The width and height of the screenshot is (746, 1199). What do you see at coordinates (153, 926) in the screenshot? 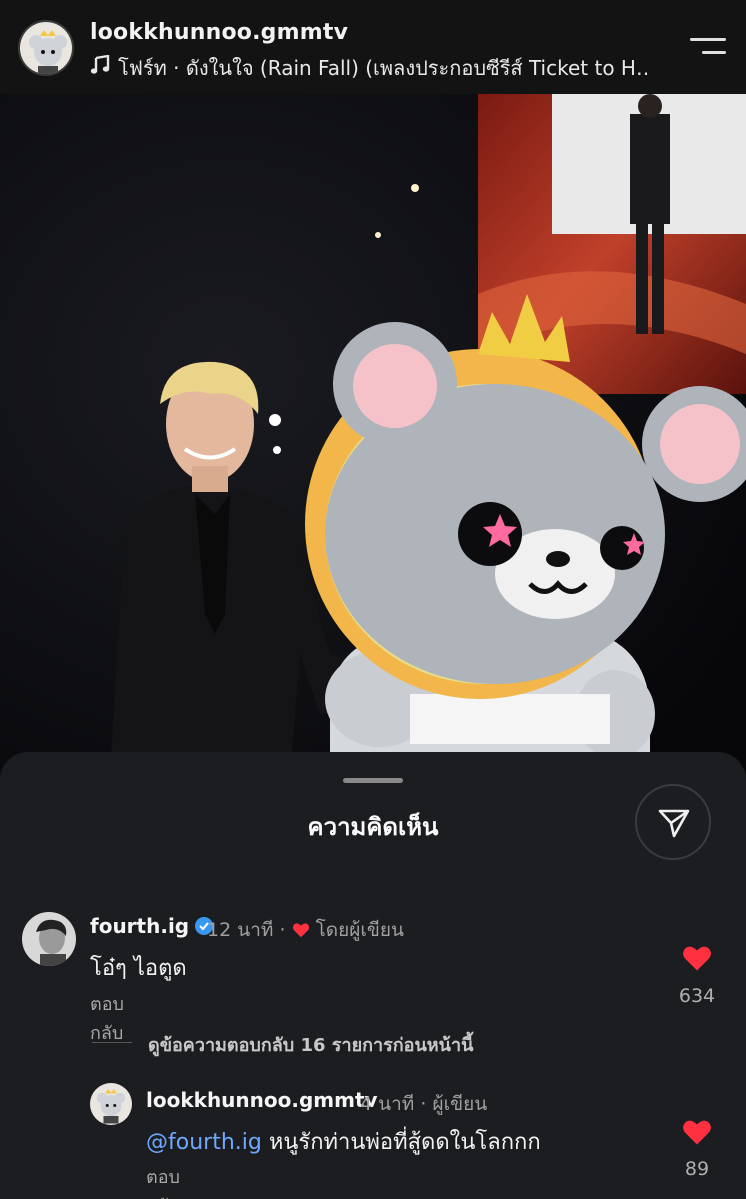
I see `comment-username: fourth.ig` at bounding box center [153, 926].